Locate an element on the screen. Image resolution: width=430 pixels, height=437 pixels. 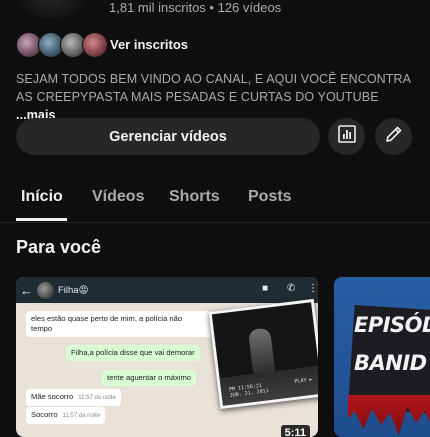
pencil-icon is located at coordinates (394, 136).